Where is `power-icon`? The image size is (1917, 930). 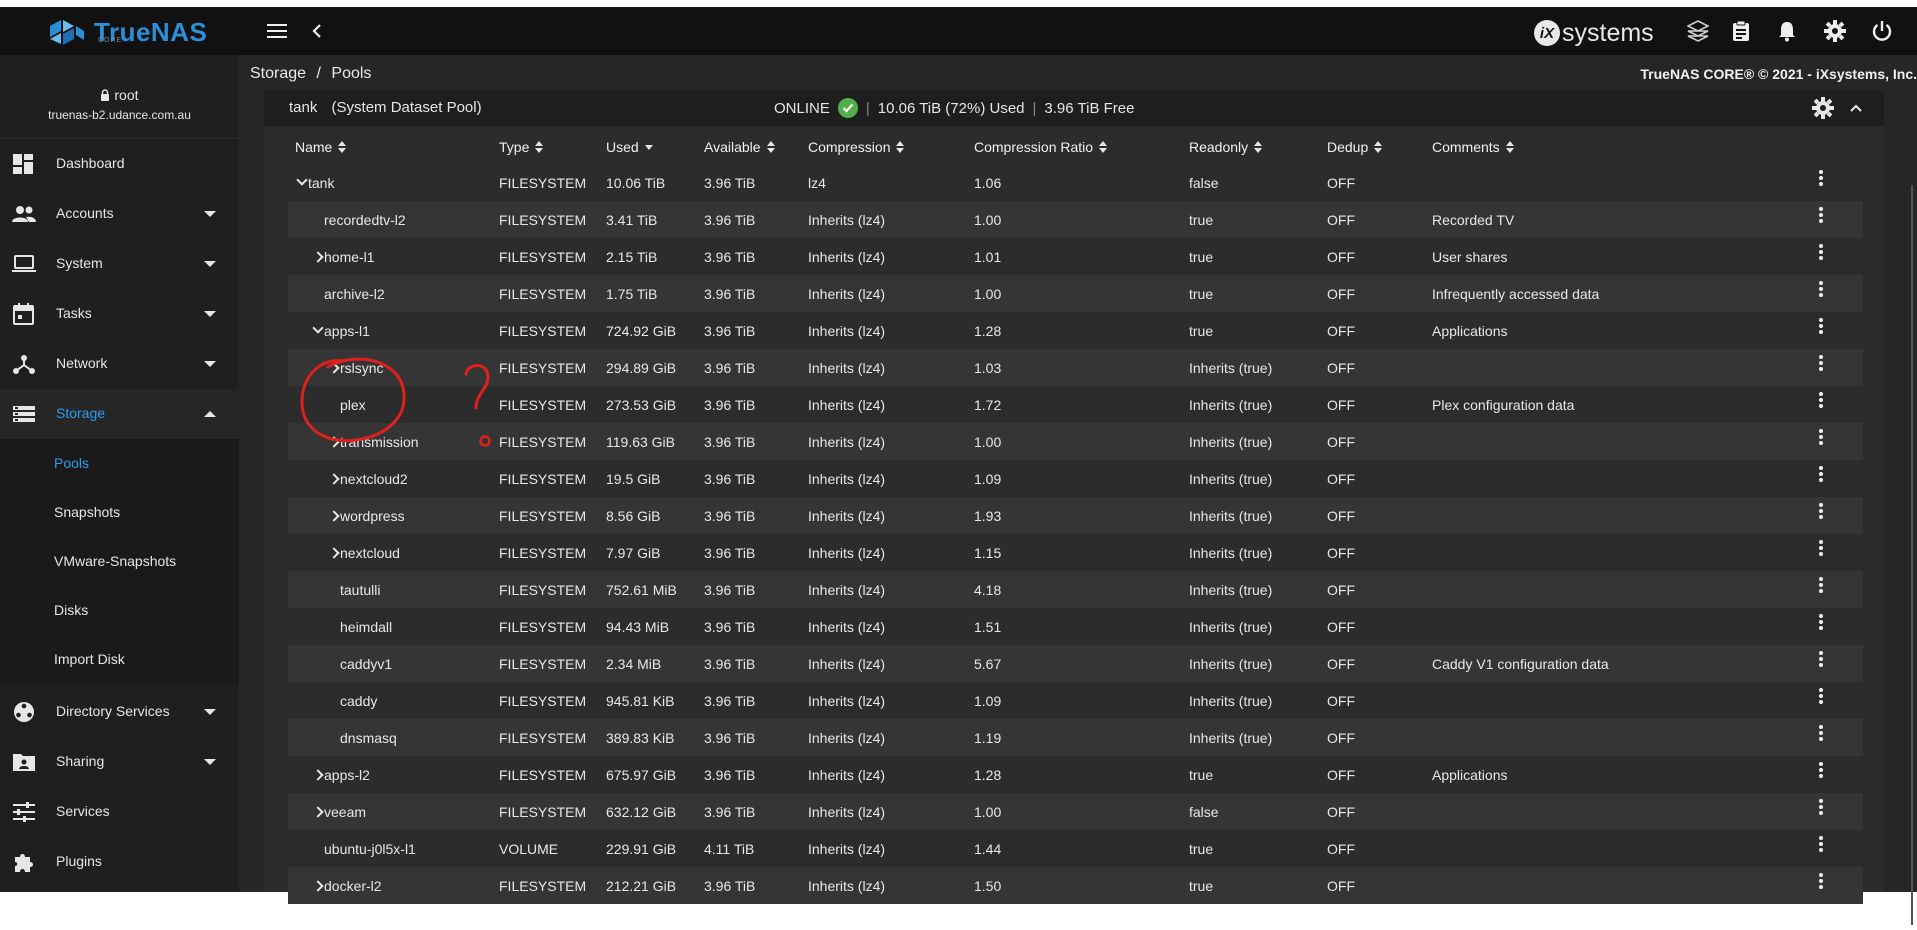 power-icon is located at coordinates (1882, 31).